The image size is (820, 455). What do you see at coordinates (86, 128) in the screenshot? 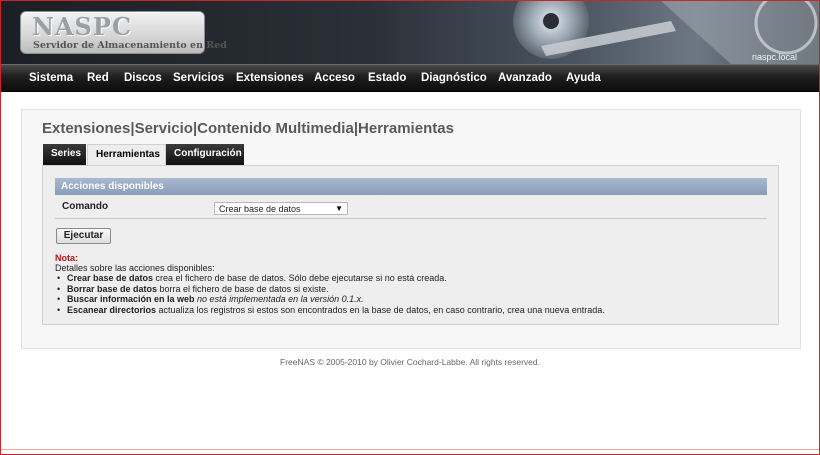
I see `breadcrumb-extensiones: Extensiones` at bounding box center [86, 128].